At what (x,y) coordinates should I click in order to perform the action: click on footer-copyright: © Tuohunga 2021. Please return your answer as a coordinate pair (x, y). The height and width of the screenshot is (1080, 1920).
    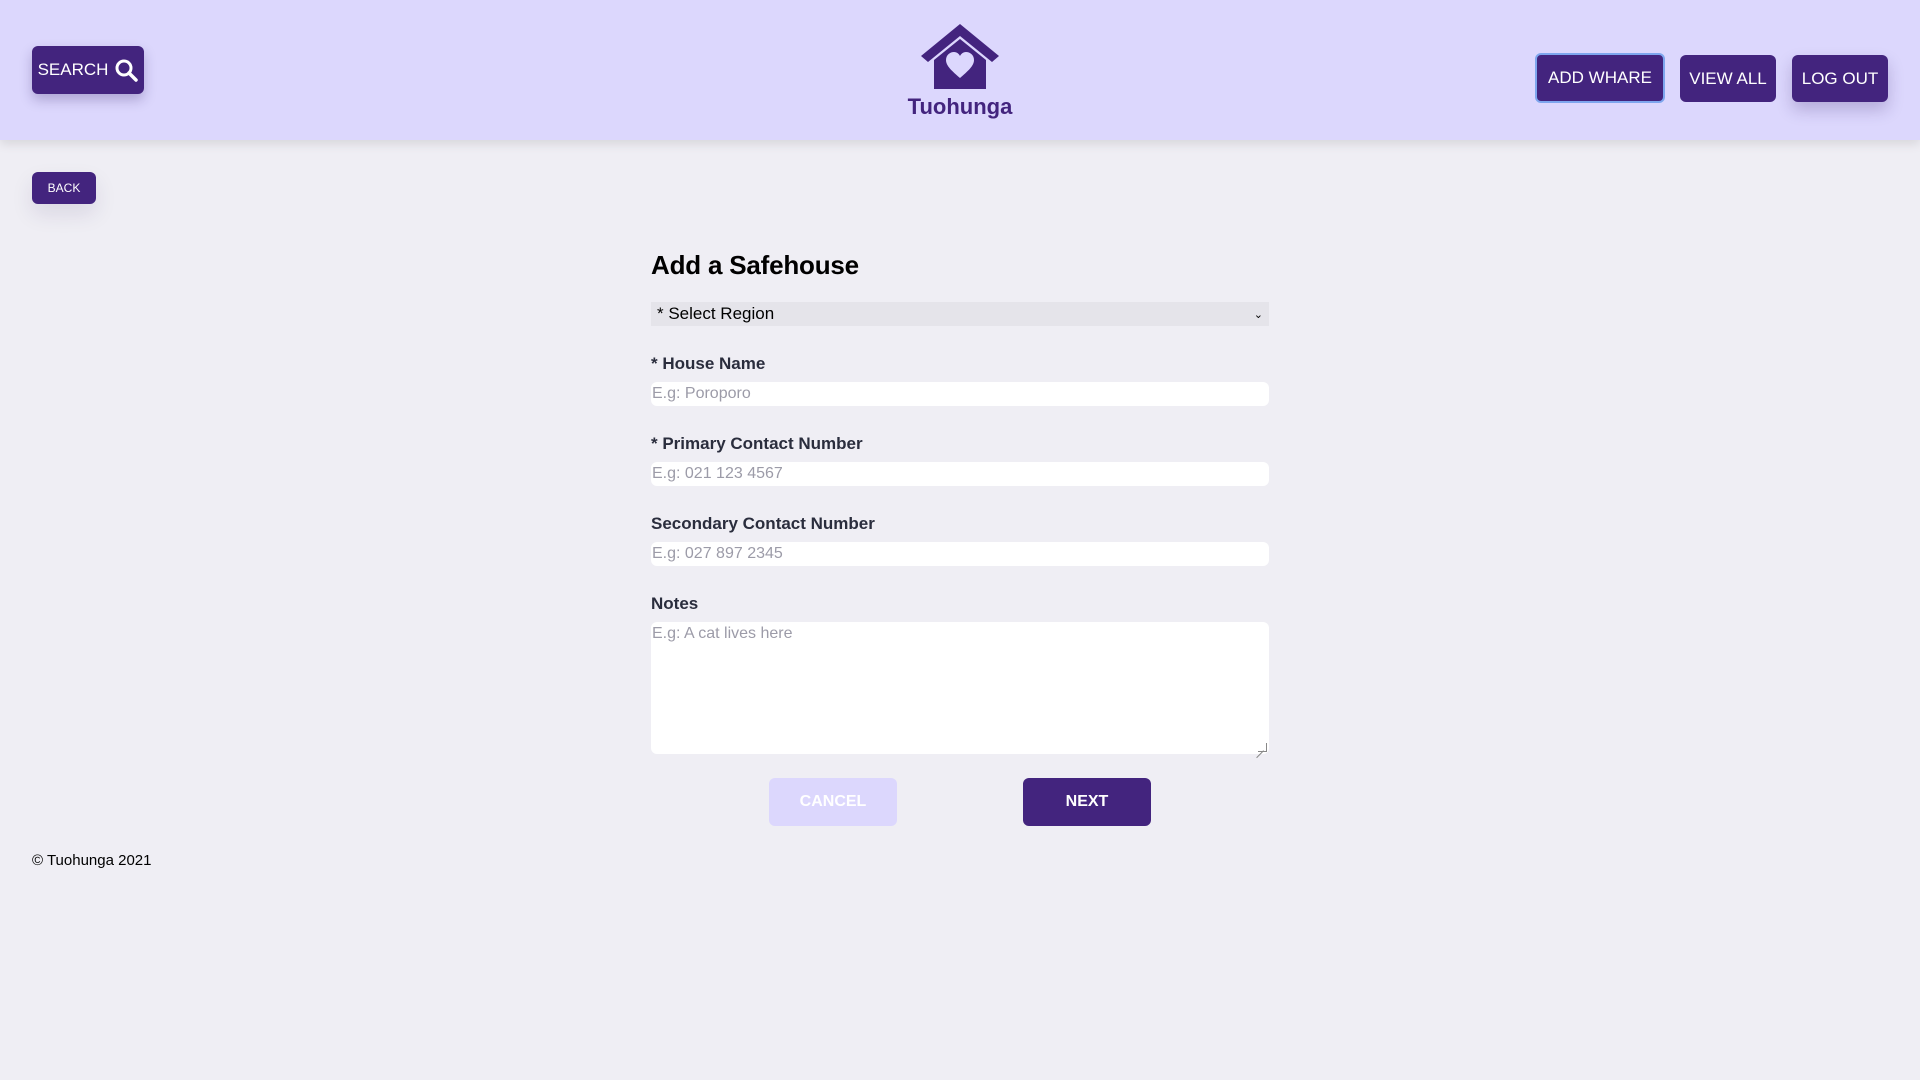
    Looking at the image, I should click on (92, 860).